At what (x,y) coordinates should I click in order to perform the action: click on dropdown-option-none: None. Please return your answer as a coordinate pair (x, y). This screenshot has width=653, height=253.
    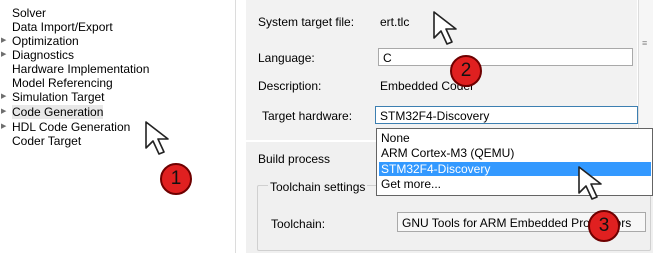
    Looking at the image, I should click on (394, 138).